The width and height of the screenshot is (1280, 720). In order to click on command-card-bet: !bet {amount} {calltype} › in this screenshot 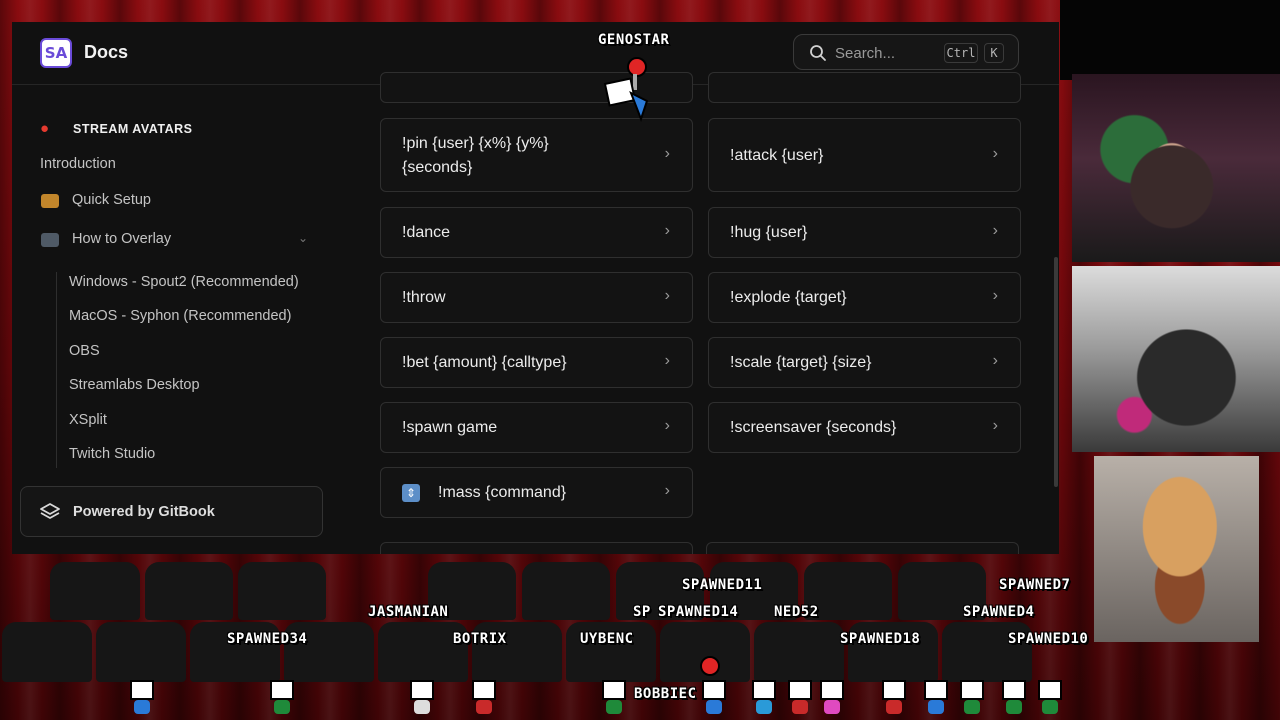, I will do `click(536, 362)`.